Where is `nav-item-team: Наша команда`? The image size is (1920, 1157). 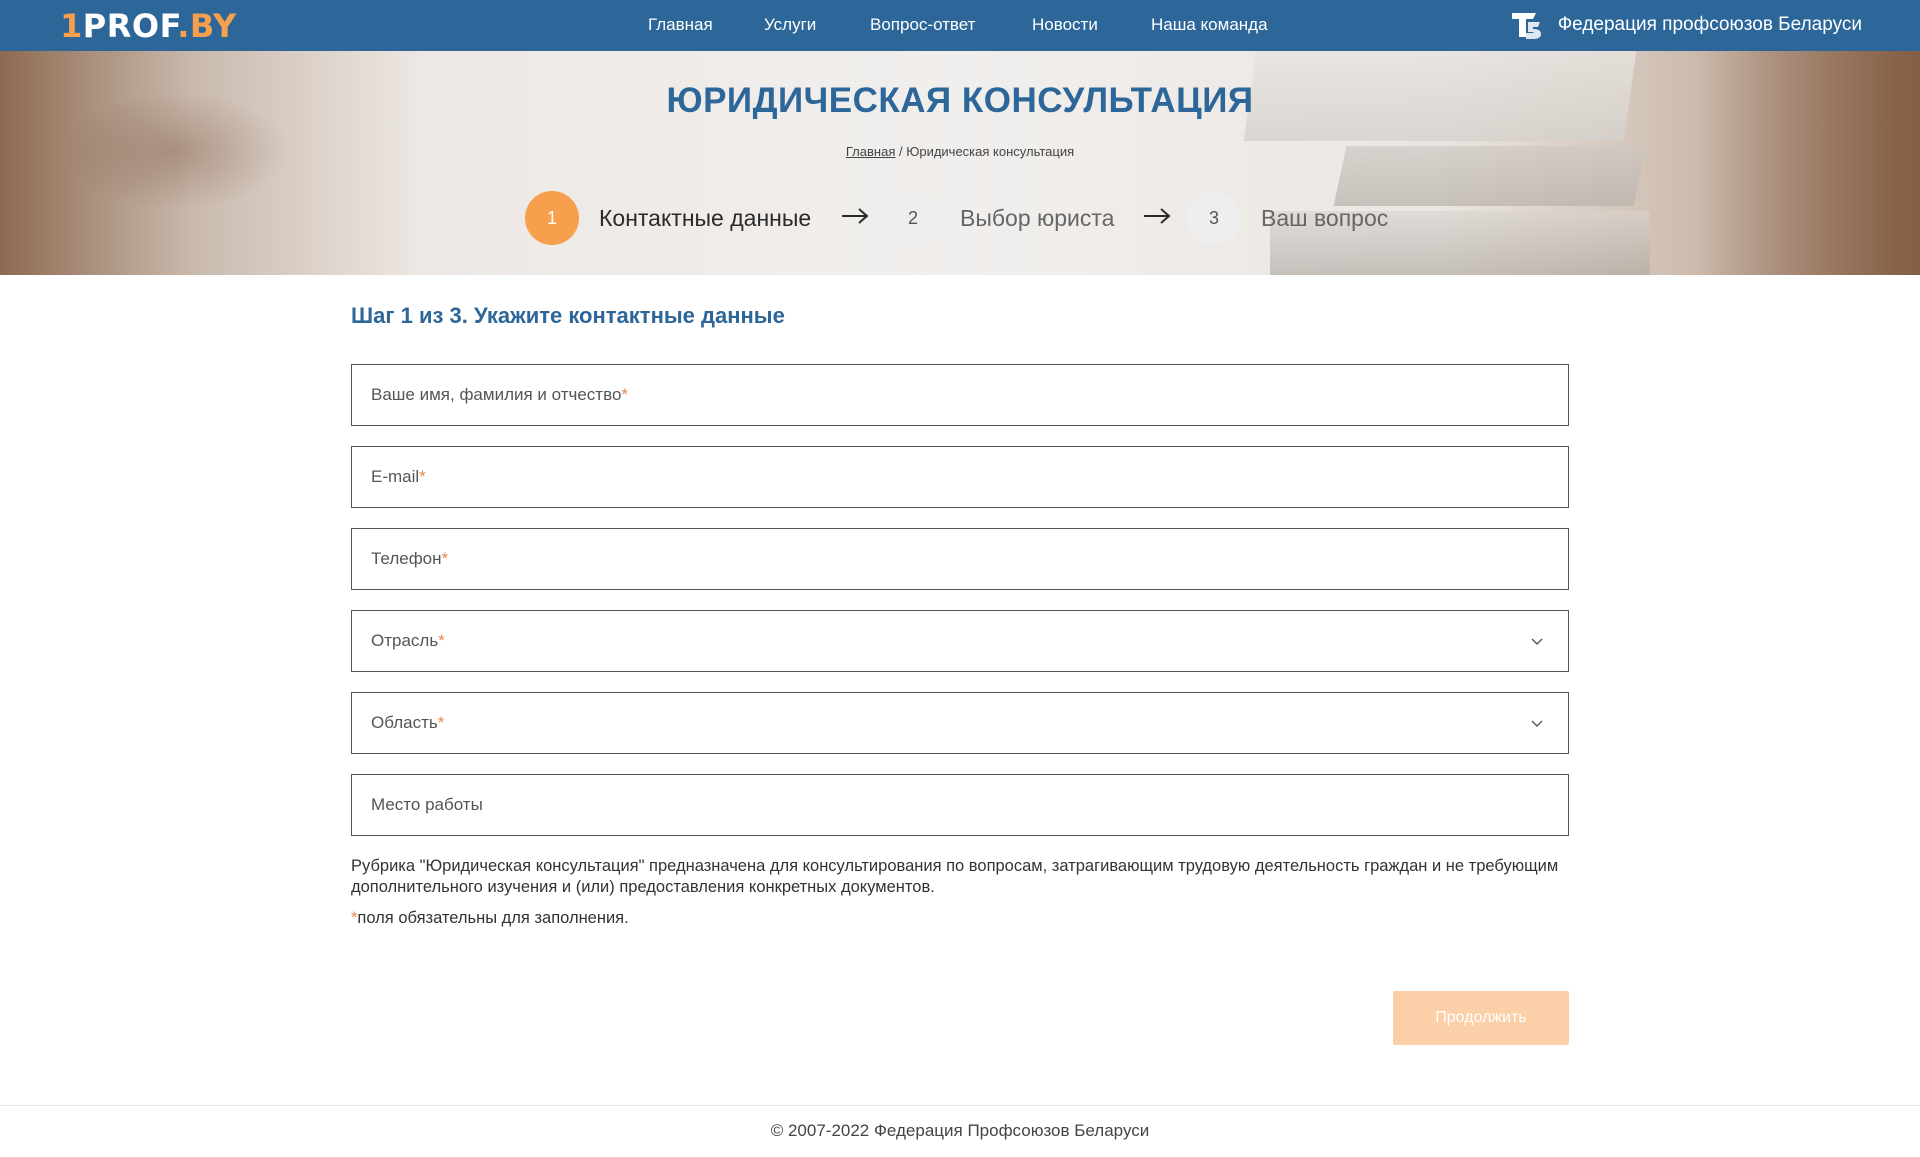 nav-item-team: Наша команда is located at coordinates (1209, 25).